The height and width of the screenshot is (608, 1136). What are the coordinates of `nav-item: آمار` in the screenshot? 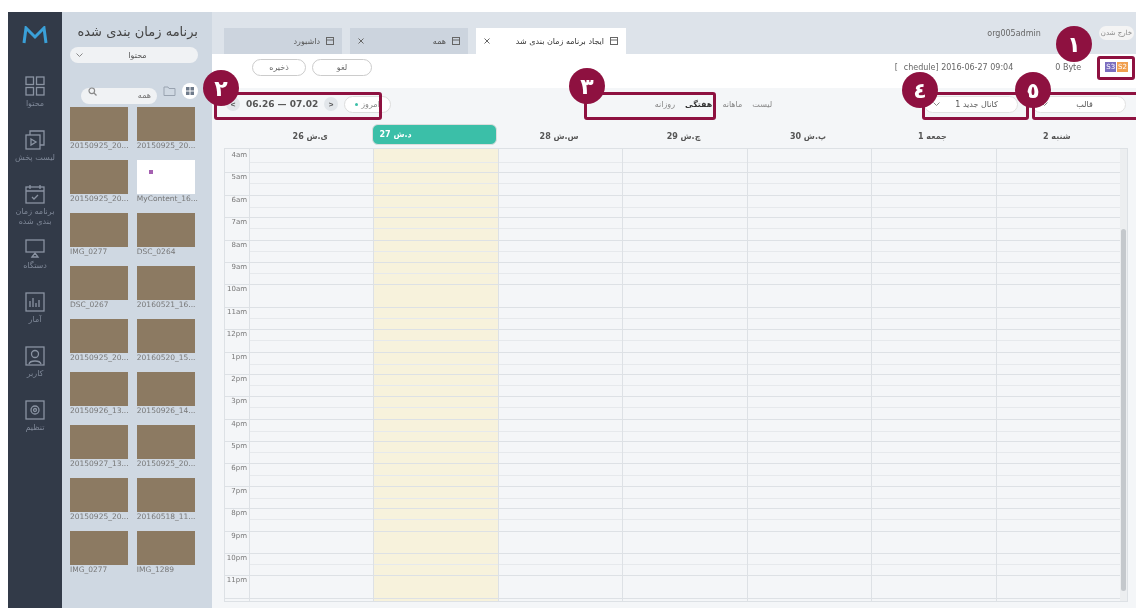 It's located at (35, 314).